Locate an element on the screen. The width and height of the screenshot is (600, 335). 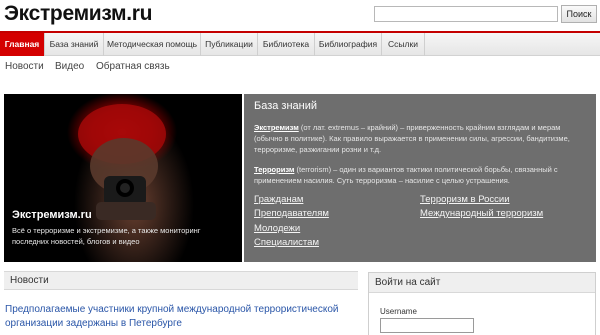
sub-nav: Новости Видео Обратная связь is located at coordinates (300, 69).